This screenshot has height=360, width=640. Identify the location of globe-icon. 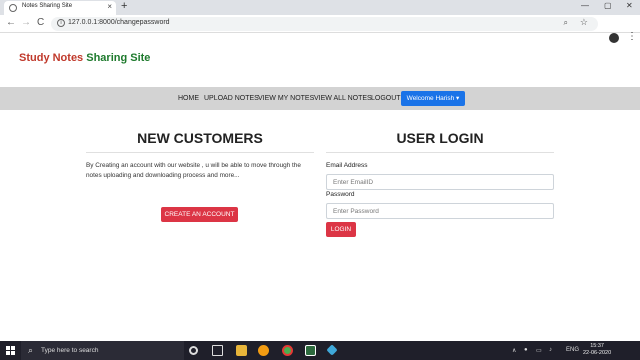
(13, 8).